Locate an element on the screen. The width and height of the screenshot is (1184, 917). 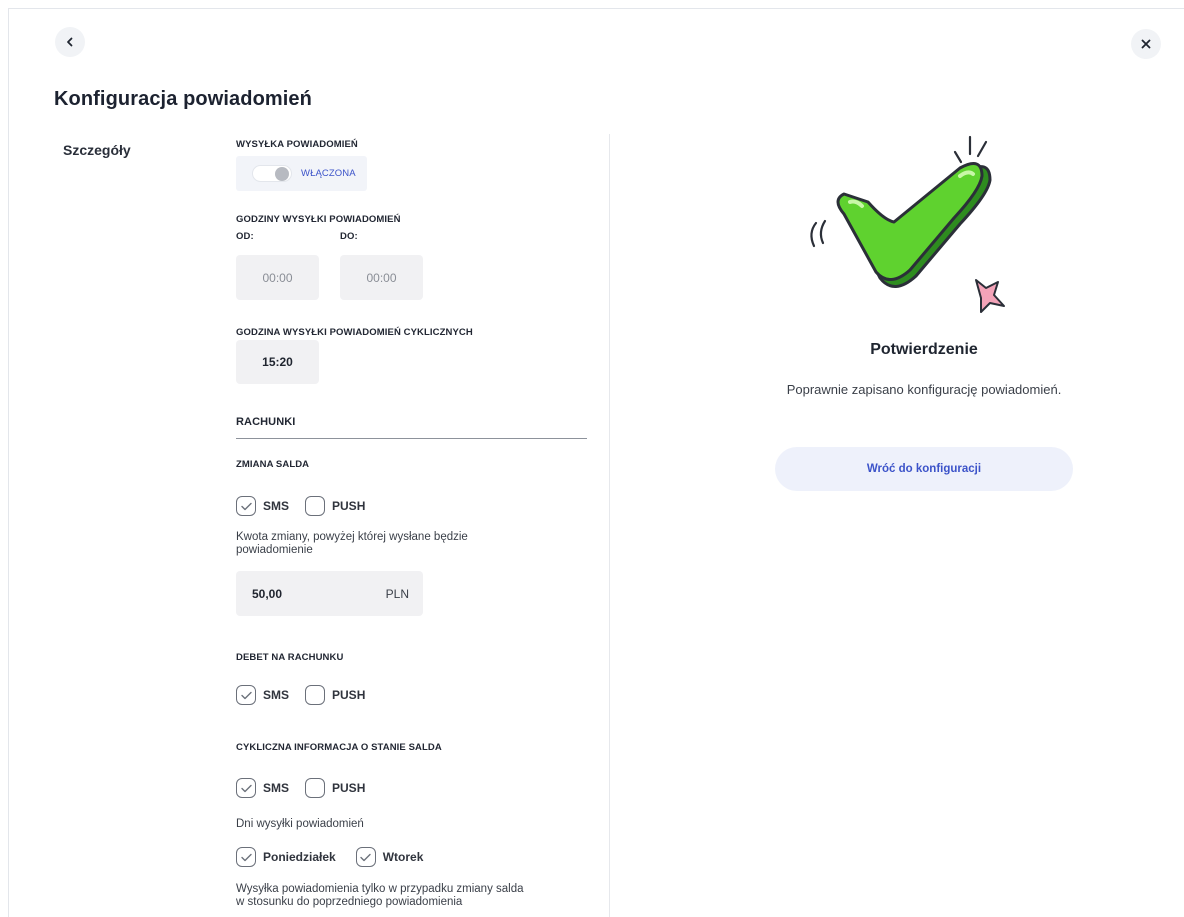
overdraft-sms-checkbox is located at coordinates (246, 695).